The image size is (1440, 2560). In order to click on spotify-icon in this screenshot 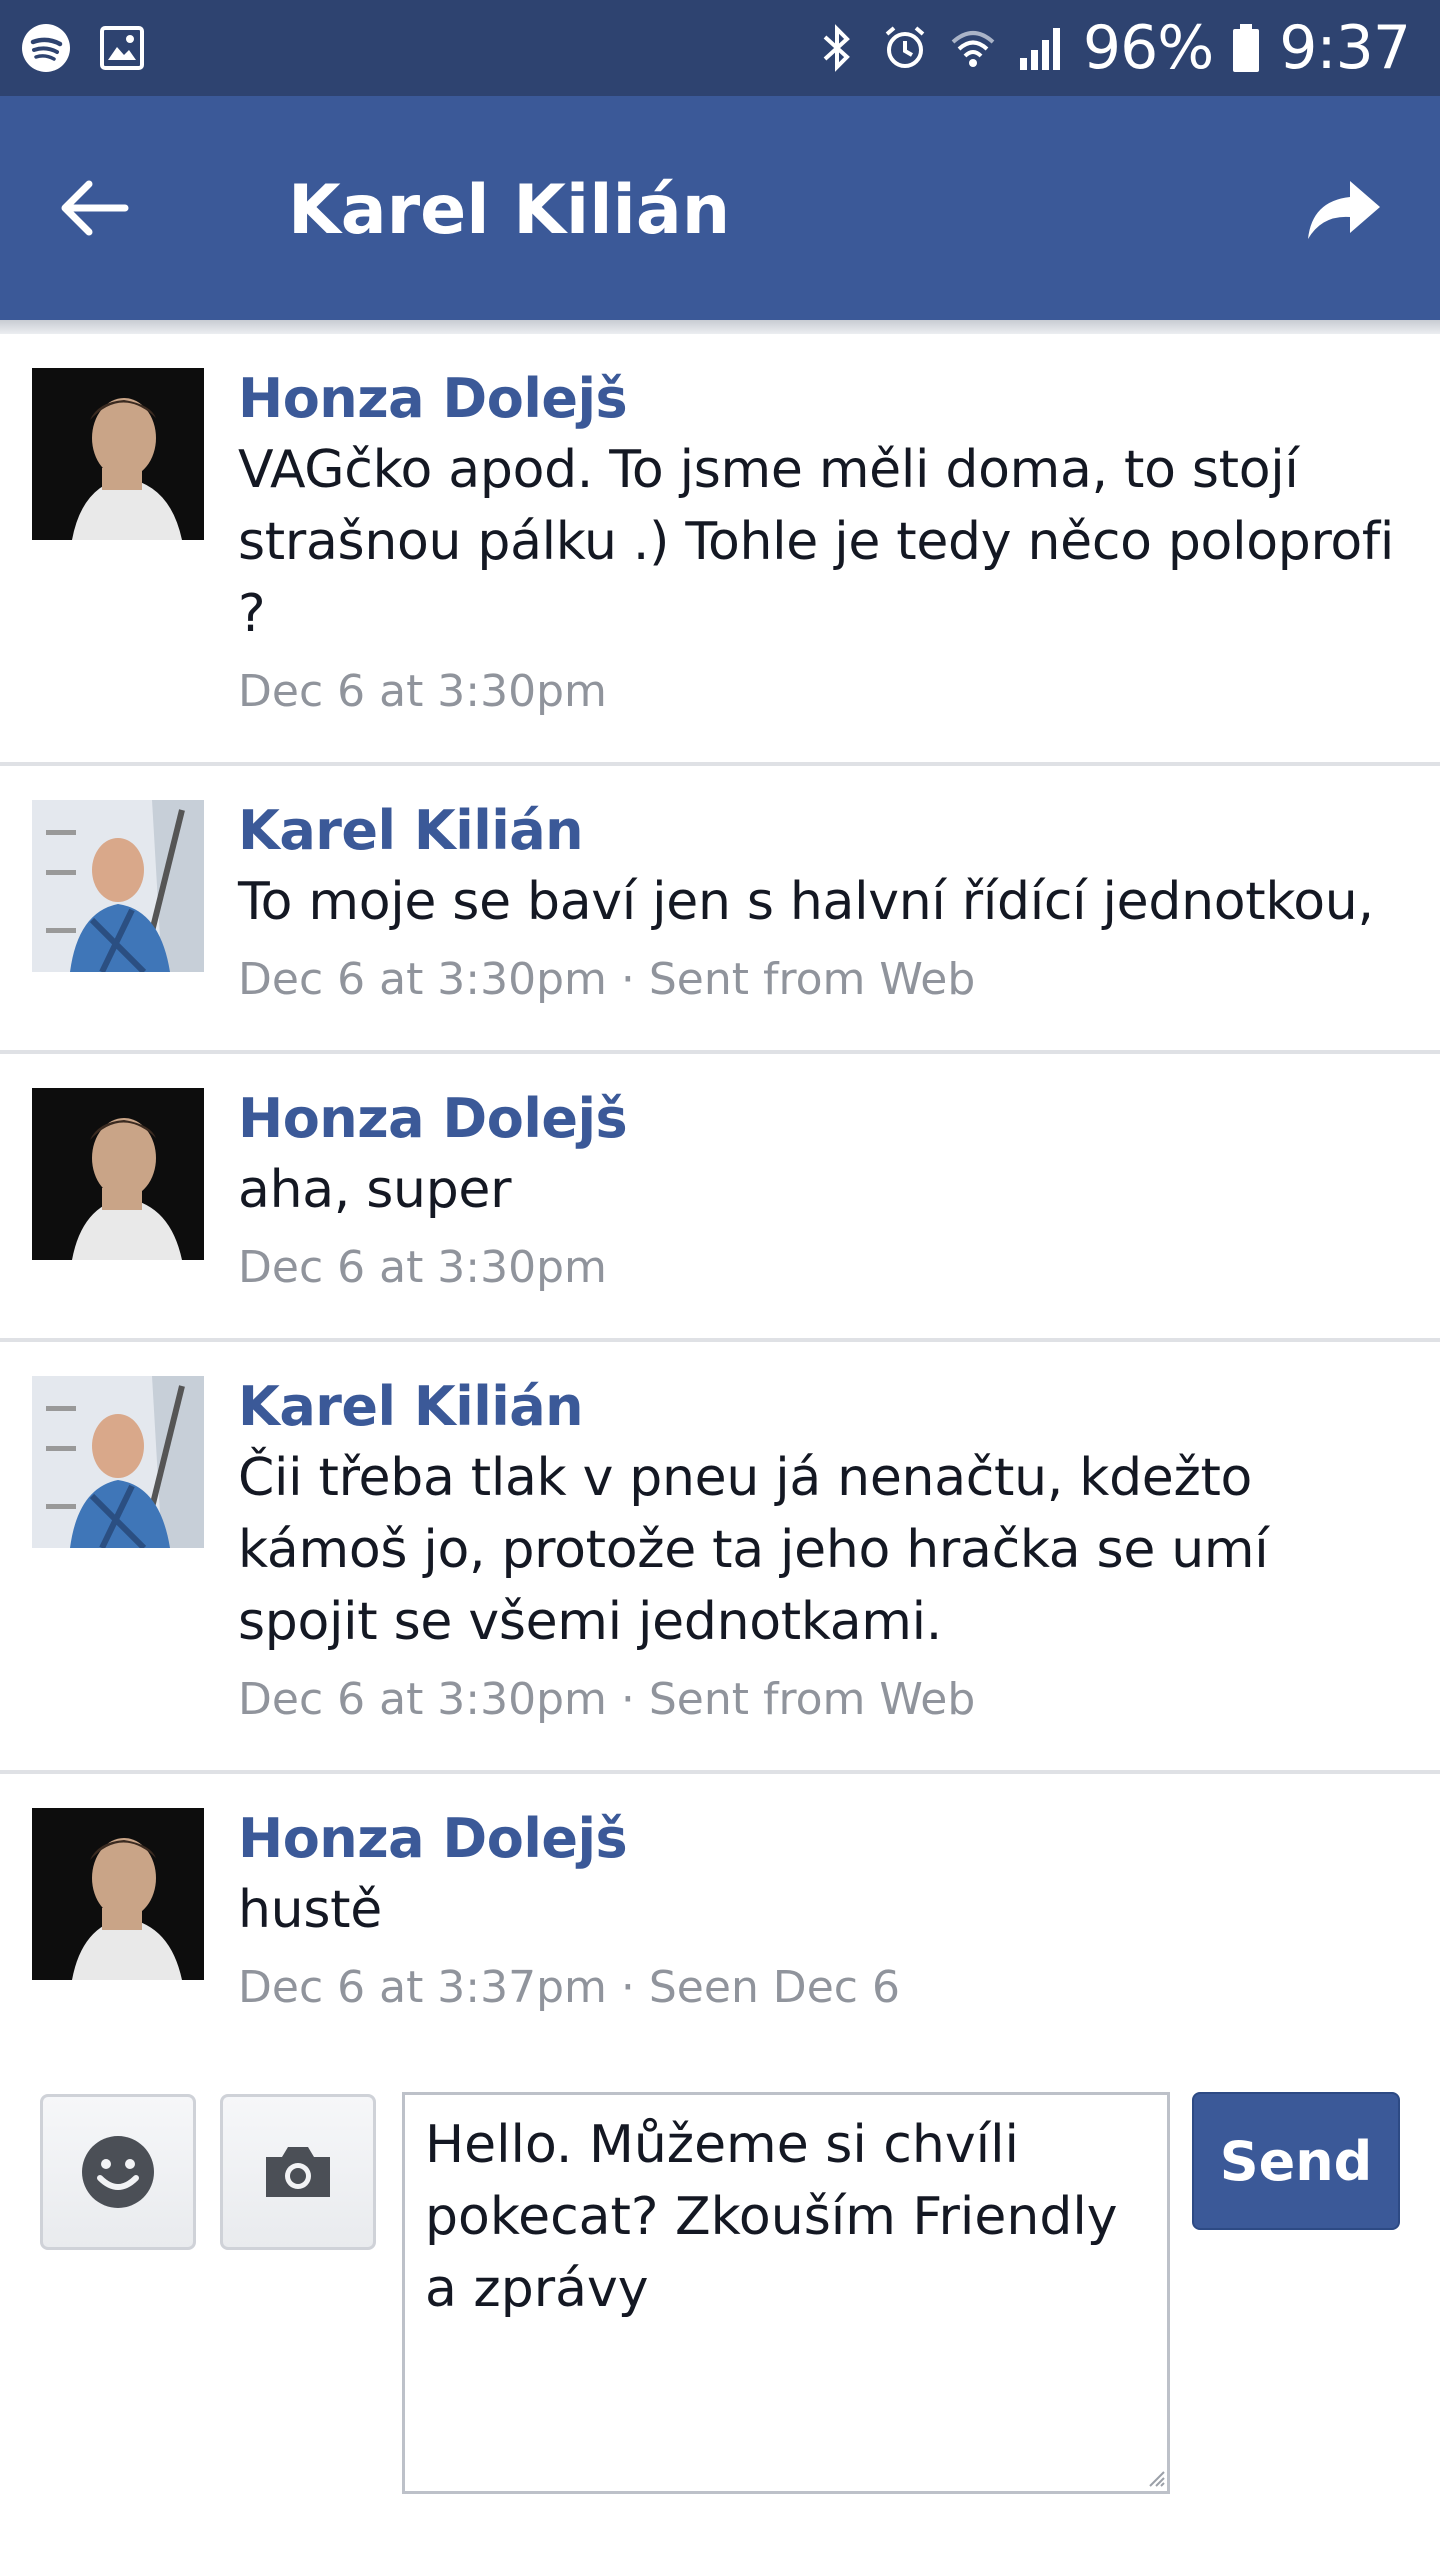, I will do `click(46, 48)`.